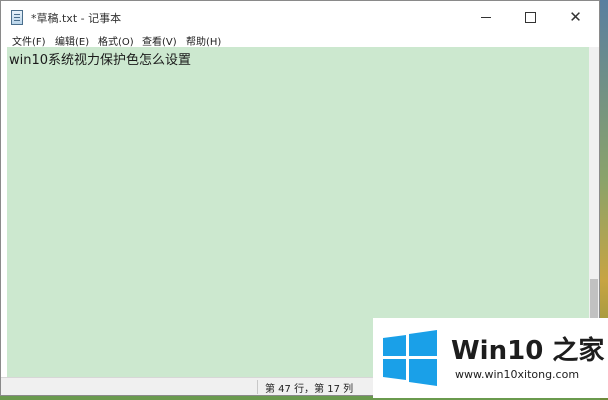  Describe the element at coordinates (309, 389) in the screenshot. I see `cursor-position: 第 47 行，第 17 列` at that location.